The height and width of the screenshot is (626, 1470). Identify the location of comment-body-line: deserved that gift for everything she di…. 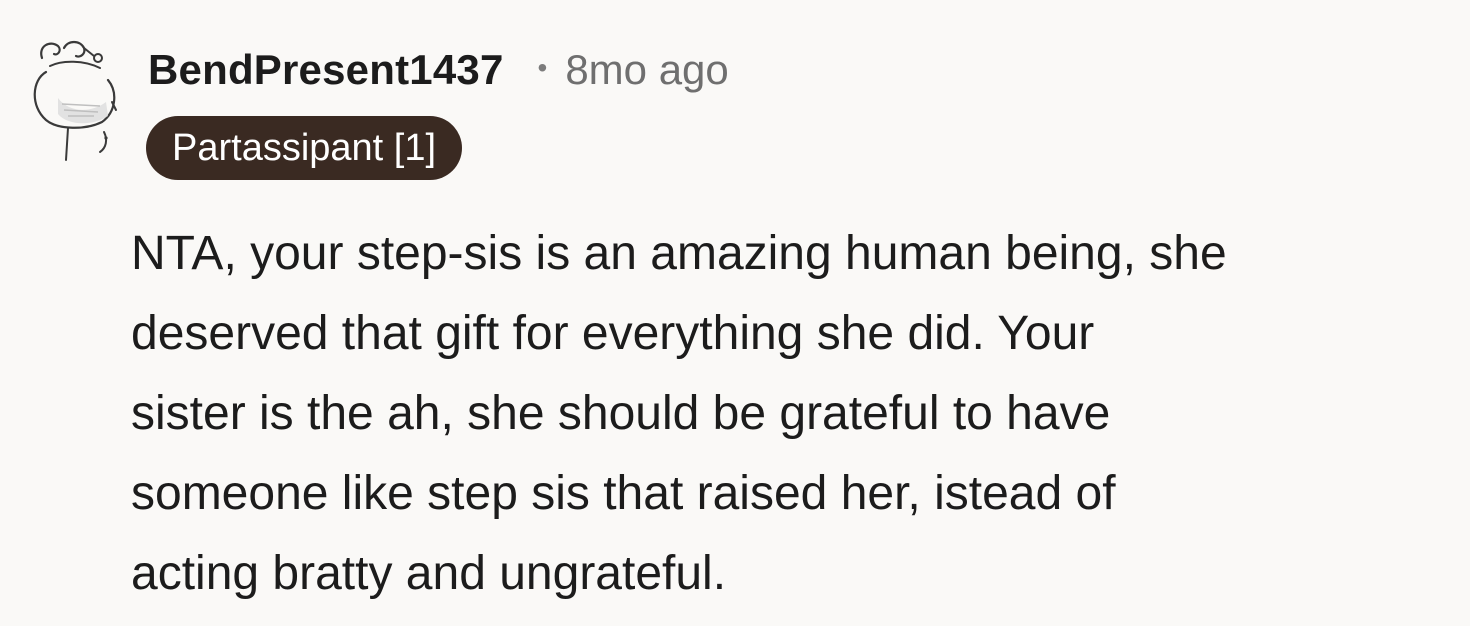
(613, 333).